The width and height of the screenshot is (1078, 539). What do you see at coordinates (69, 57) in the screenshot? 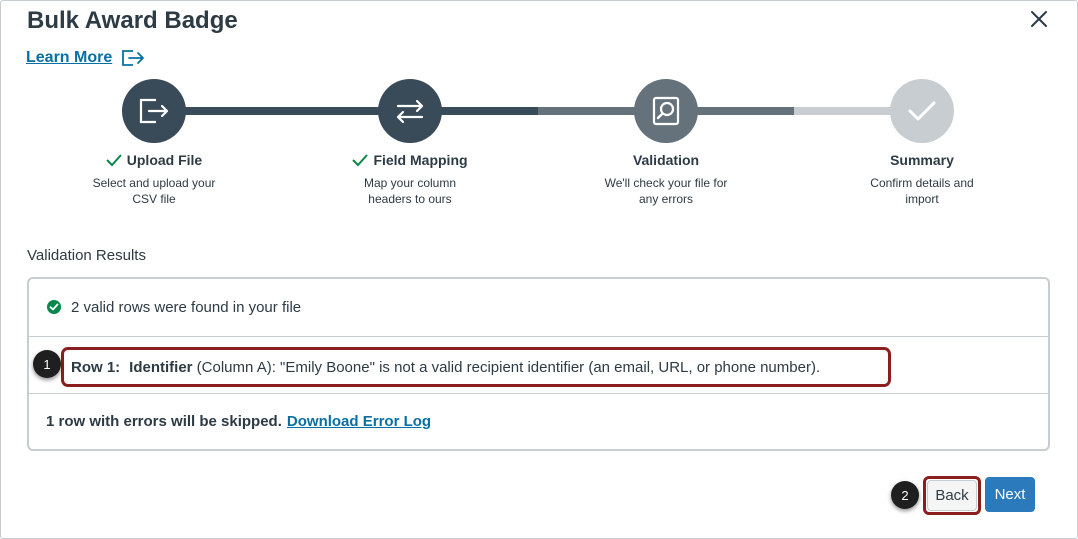
I see `learn-more-label: Learn More` at bounding box center [69, 57].